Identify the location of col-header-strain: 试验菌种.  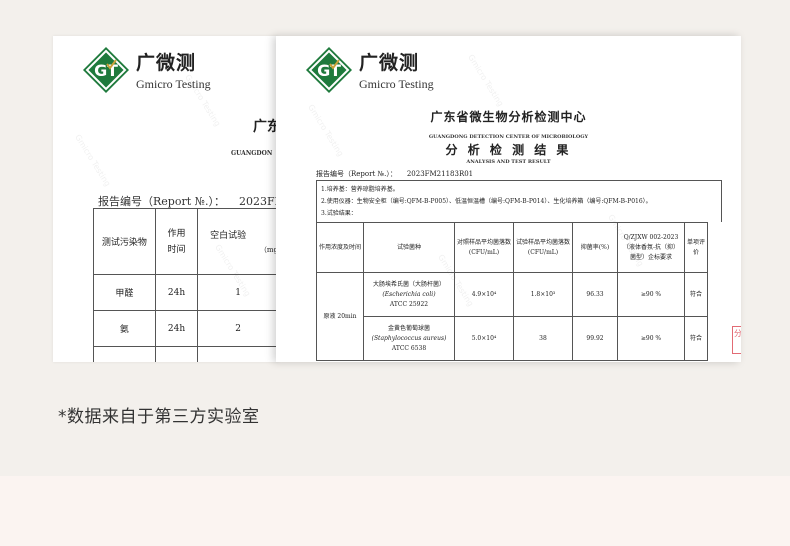
(409, 247).